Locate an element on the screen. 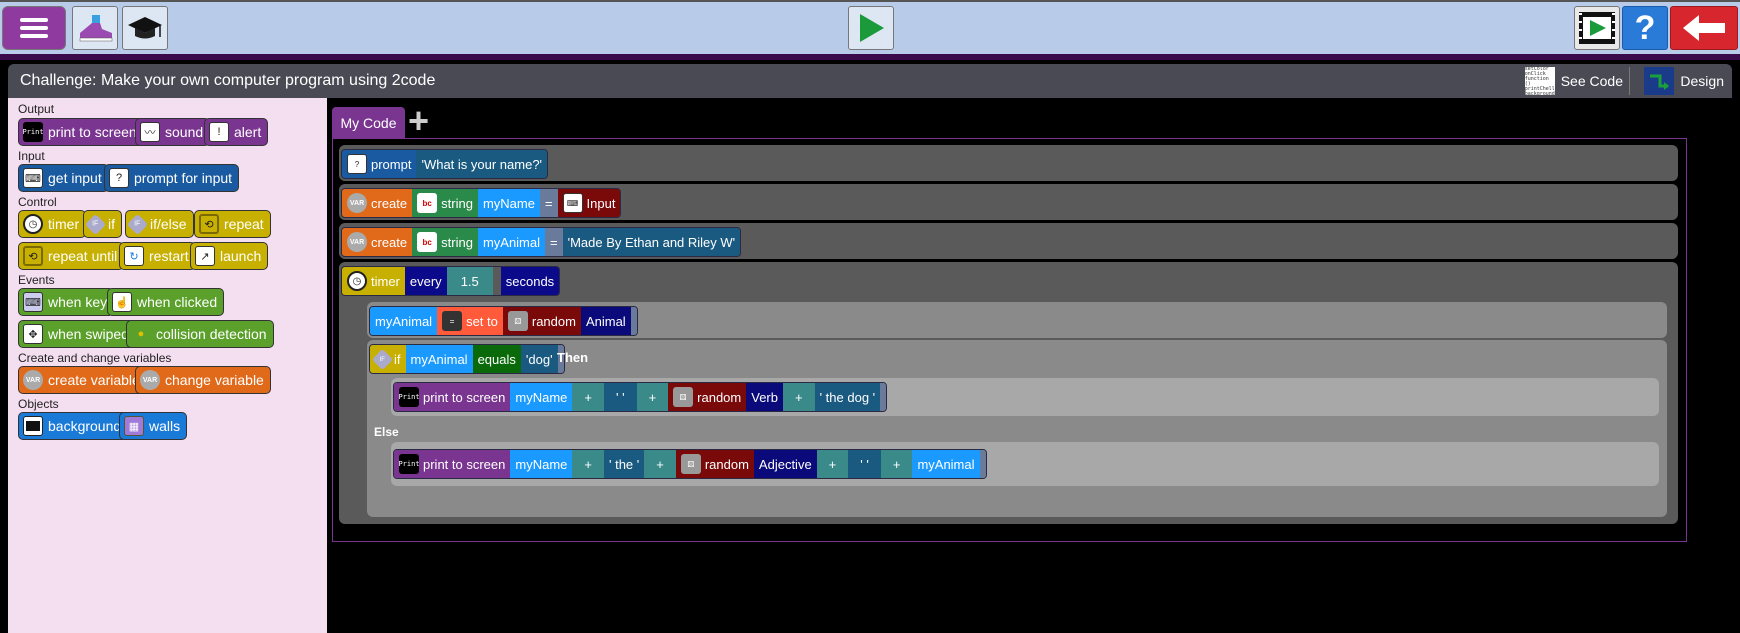 Image resolution: width=1740 pixels, height=633 pixels. category-output: Output is located at coordinates (36, 109).